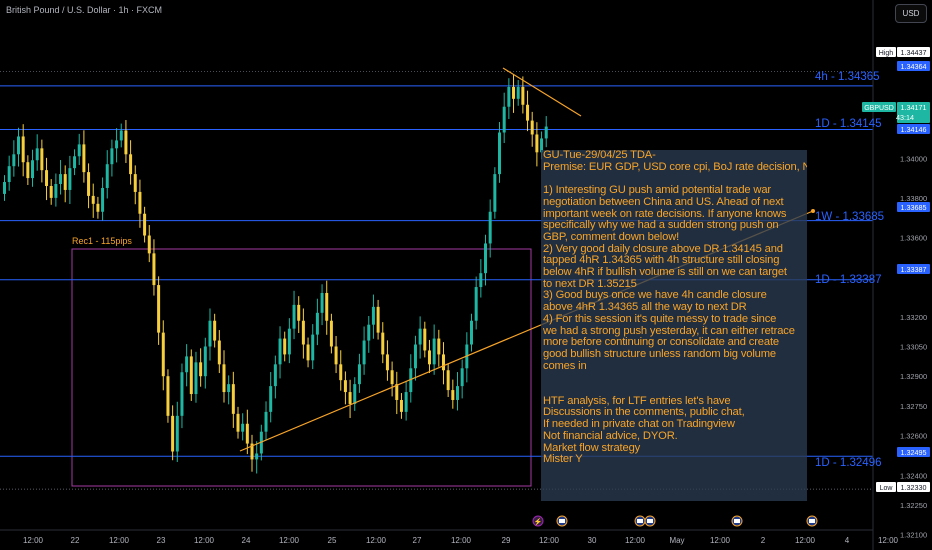 This screenshot has width=932, height=550. I want to click on y-tick-label: 1.32900, so click(913, 376).